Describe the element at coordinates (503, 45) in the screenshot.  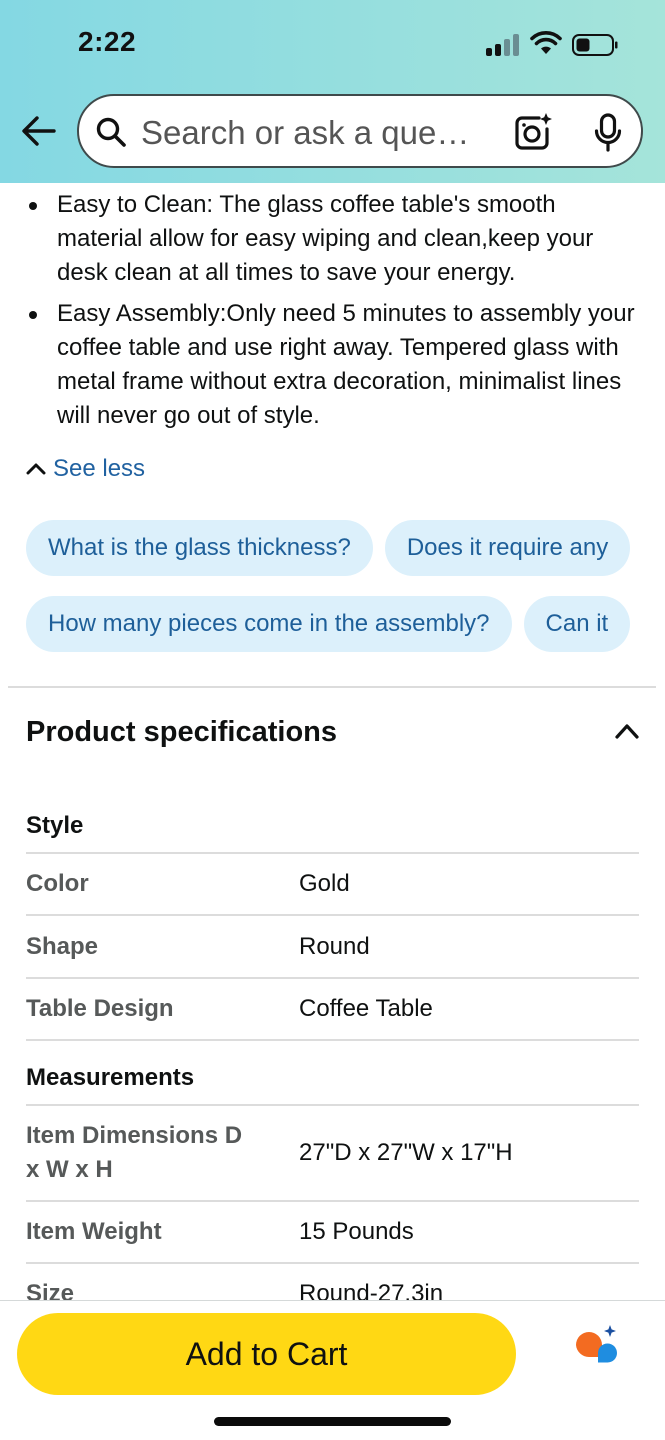
I see `cellular-signal-icon` at that location.